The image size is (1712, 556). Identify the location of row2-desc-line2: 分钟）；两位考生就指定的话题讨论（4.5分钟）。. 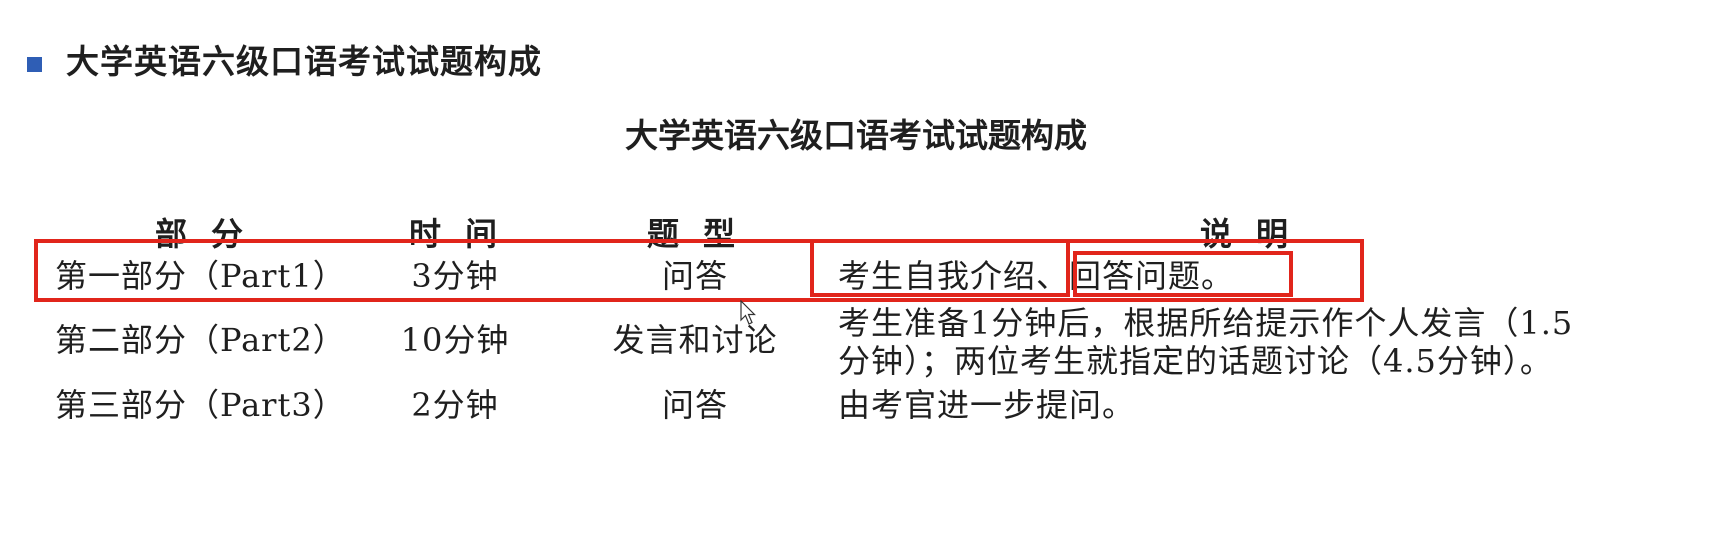
(1195, 361).